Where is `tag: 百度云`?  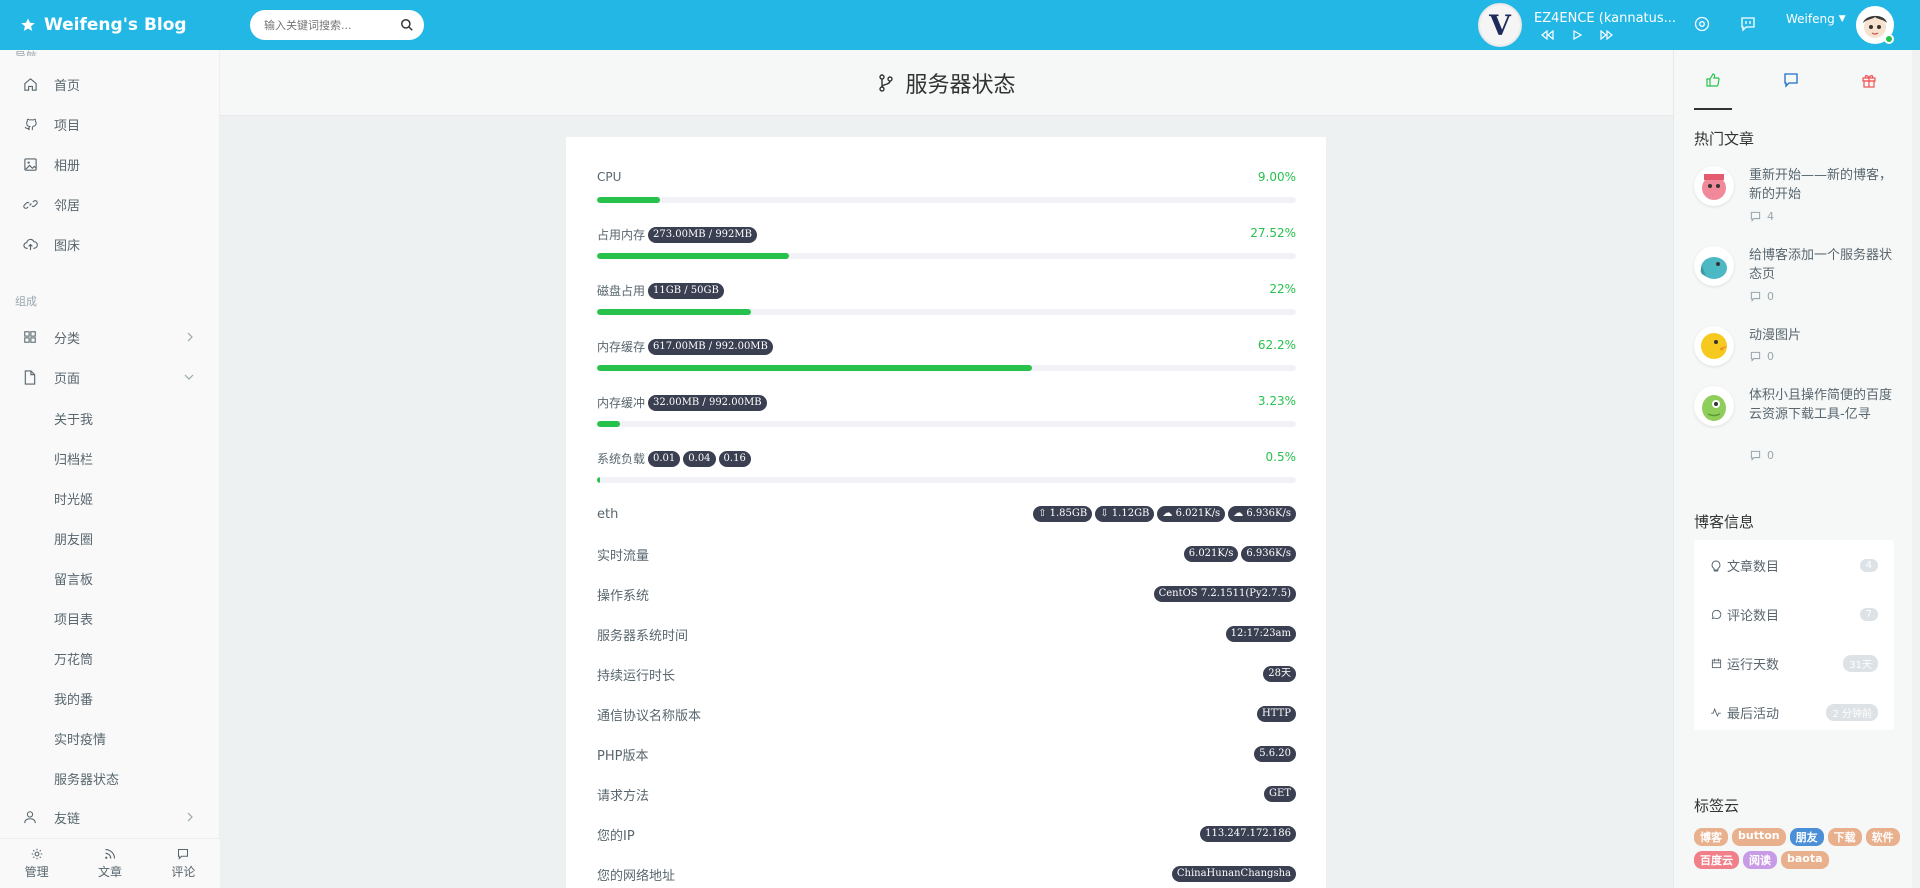
tag: 百度云 is located at coordinates (1716, 860).